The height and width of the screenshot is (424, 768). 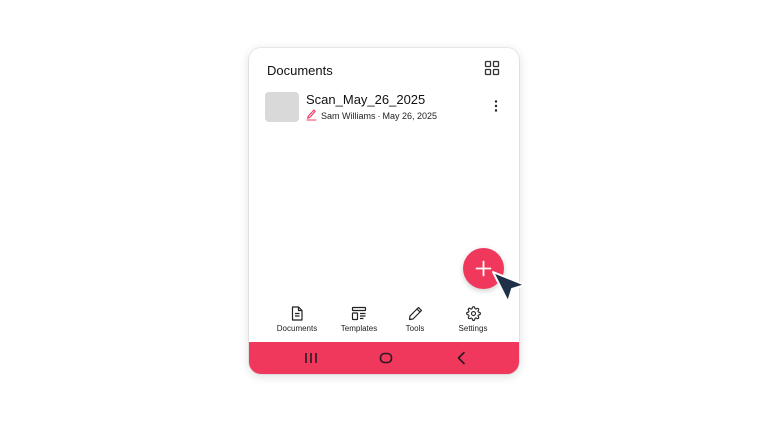 What do you see at coordinates (473, 323) in the screenshot?
I see `tab-settings: Settings` at bounding box center [473, 323].